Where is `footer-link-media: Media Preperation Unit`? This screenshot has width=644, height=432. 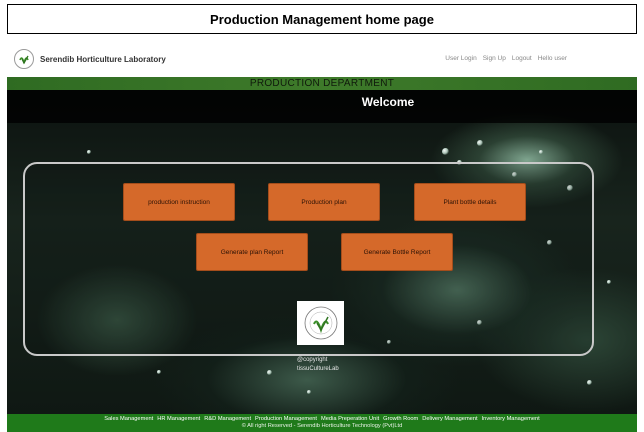
footer-link-media: Media Preperation Unit is located at coordinates (350, 419).